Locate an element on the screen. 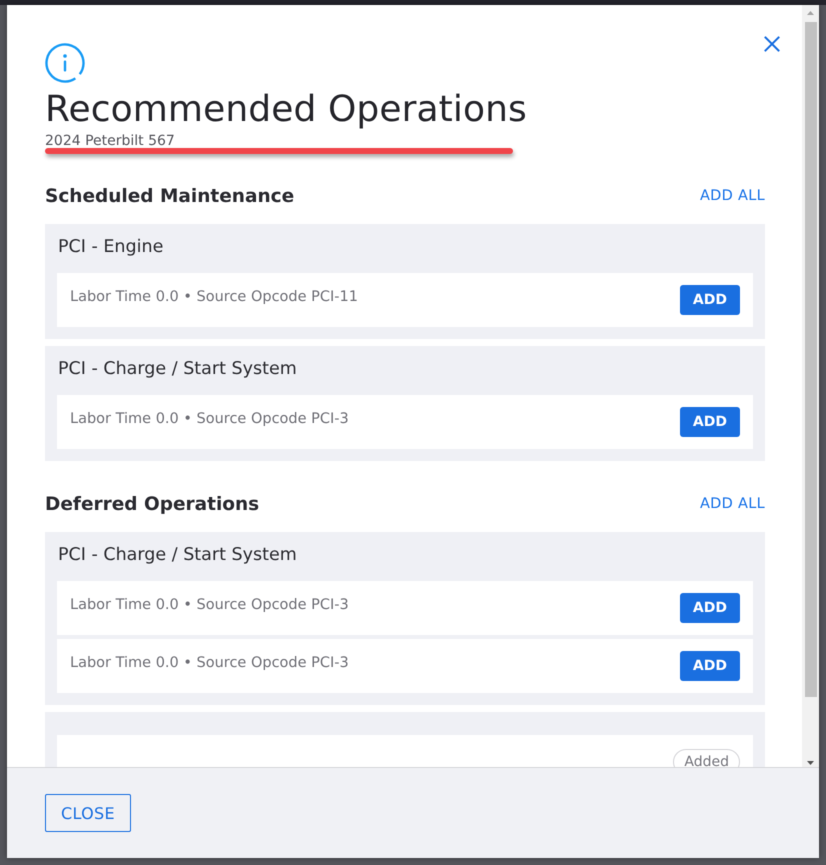 The width and height of the screenshot is (826, 865). section-heading: Scheduled Maintenance is located at coordinates (169, 196).